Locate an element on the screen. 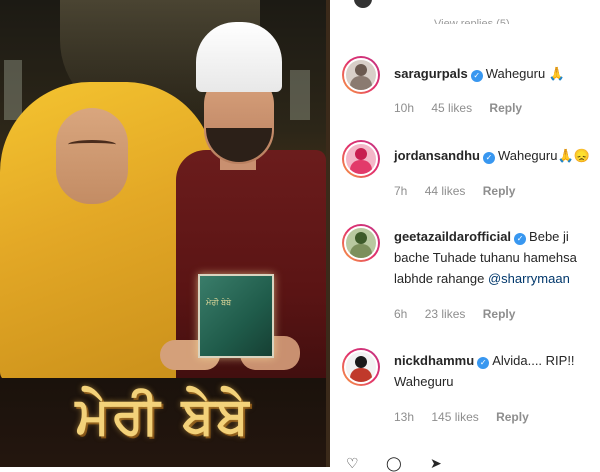  comment-time: 7h is located at coordinates (401, 191).